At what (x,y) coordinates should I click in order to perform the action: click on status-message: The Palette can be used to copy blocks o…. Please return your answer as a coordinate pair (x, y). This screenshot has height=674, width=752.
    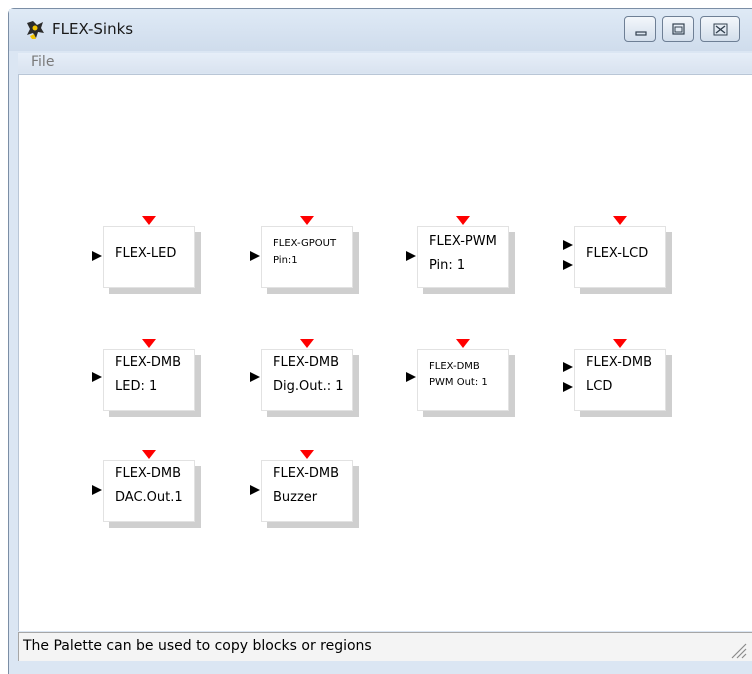
    Looking at the image, I should click on (197, 646).